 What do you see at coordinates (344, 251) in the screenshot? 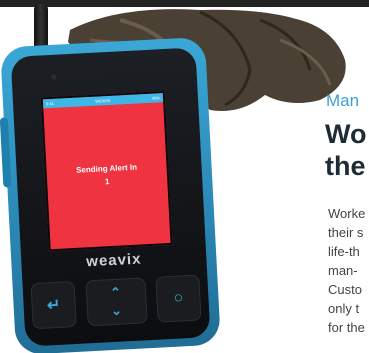
I see `body-line: life-th` at bounding box center [344, 251].